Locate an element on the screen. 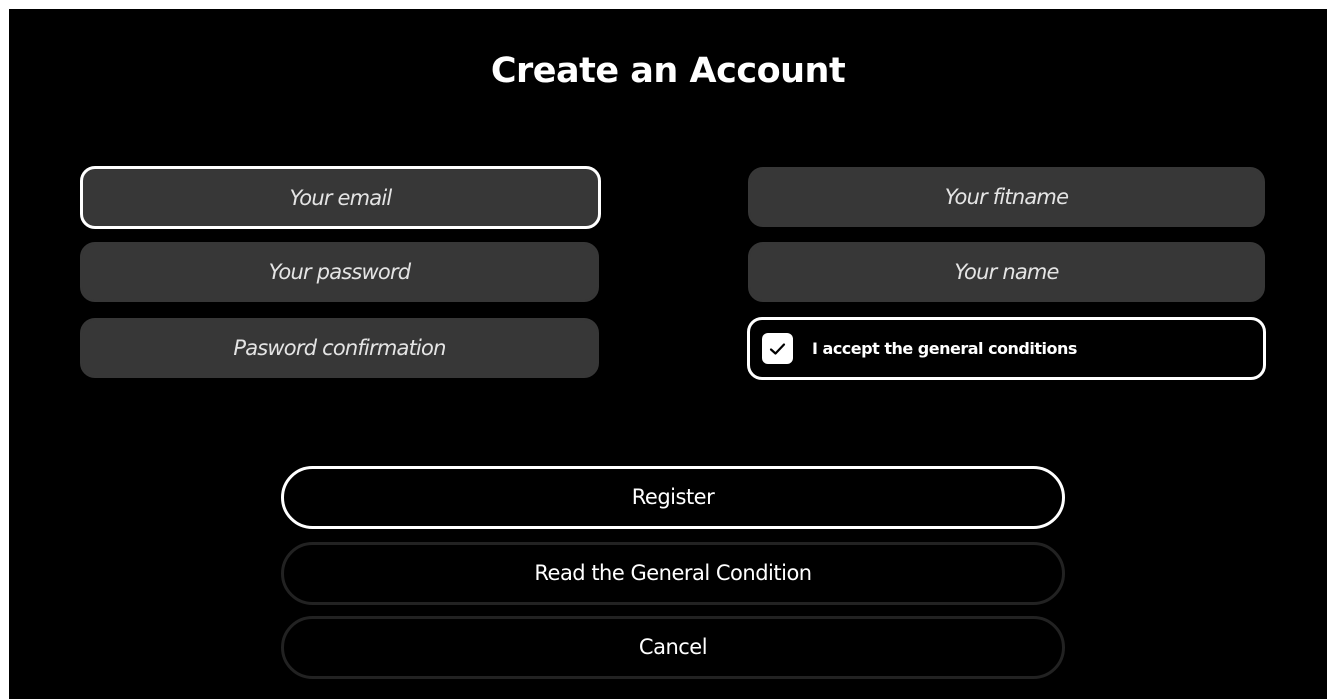  password-confirmation-input is located at coordinates (339, 348).